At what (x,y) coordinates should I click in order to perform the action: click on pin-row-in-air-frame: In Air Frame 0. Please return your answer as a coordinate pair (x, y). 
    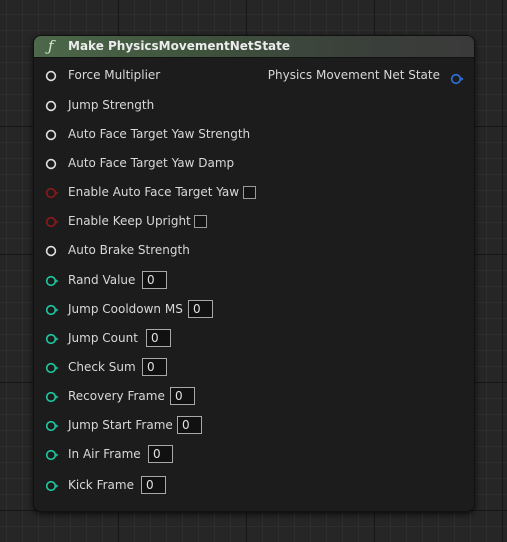
    Looking at the image, I should click on (244, 455).